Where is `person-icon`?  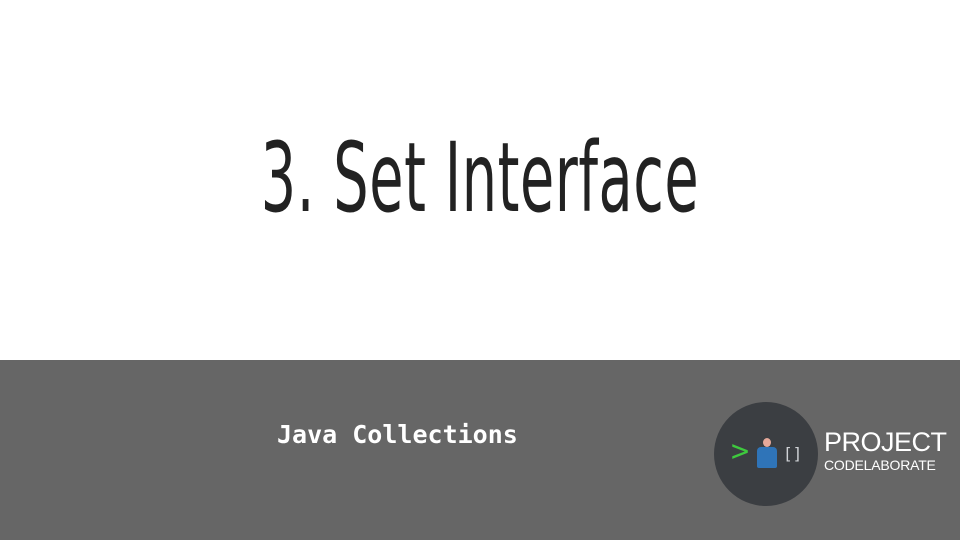
person-icon is located at coordinates (767, 453).